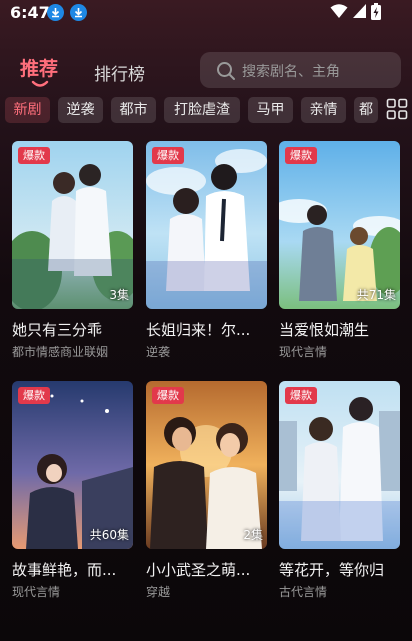 This screenshot has width=412, height=641. What do you see at coordinates (226, 71) in the screenshot?
I see `search-icon` at bounding box center [226, 71].